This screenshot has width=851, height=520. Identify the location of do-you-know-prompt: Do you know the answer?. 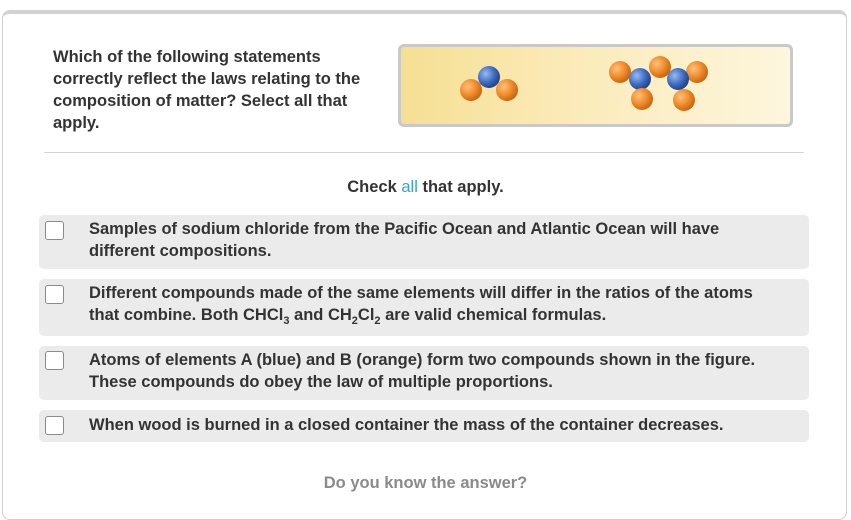
(425, 483).